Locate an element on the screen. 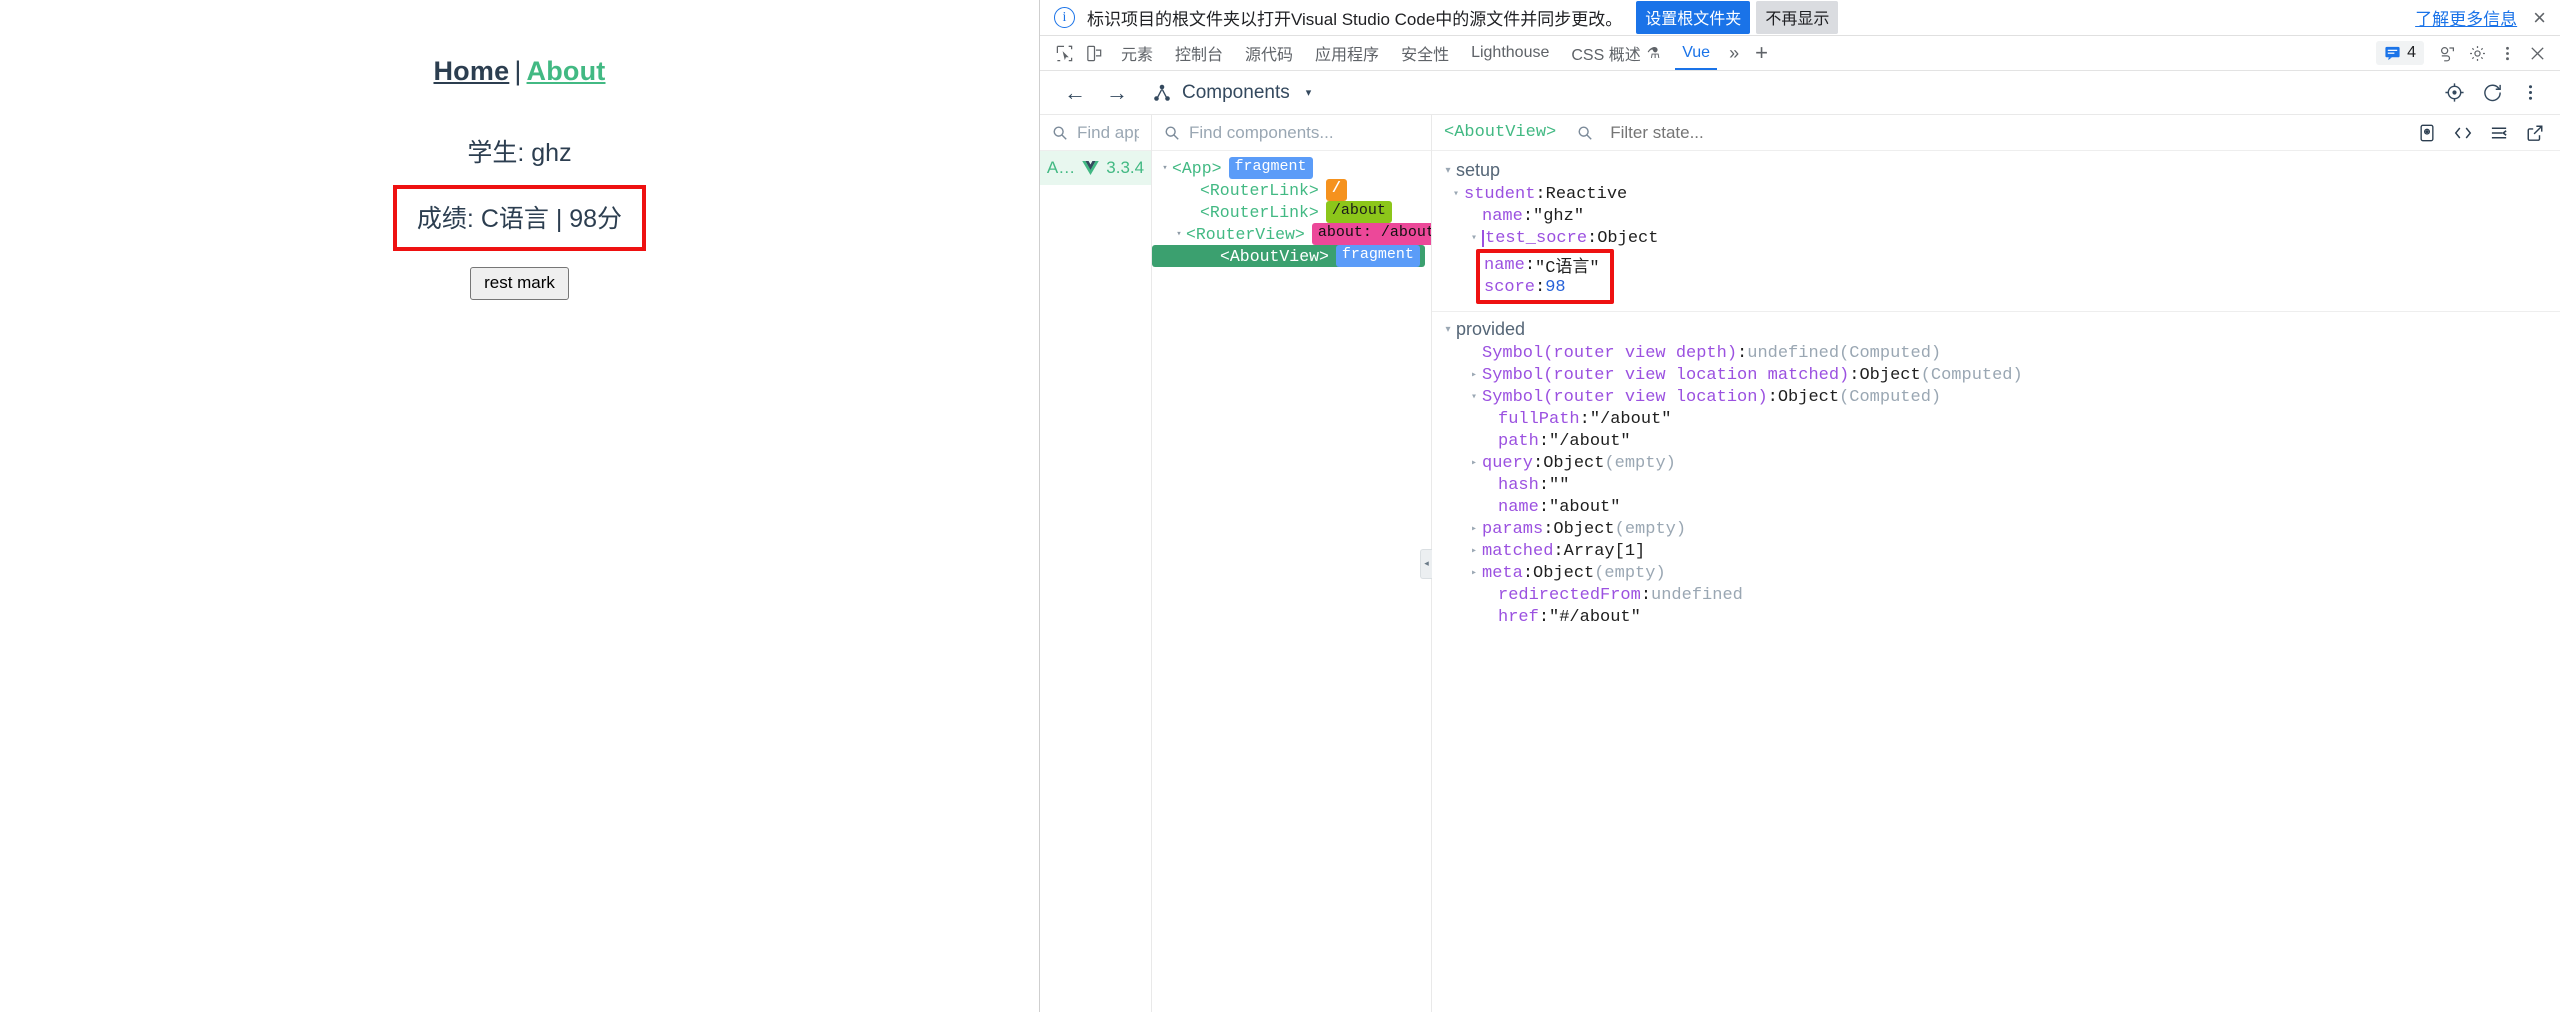 The width and height of the screenshot is (2560, 1012). find-app-input is located at coordinates (1108, 132).